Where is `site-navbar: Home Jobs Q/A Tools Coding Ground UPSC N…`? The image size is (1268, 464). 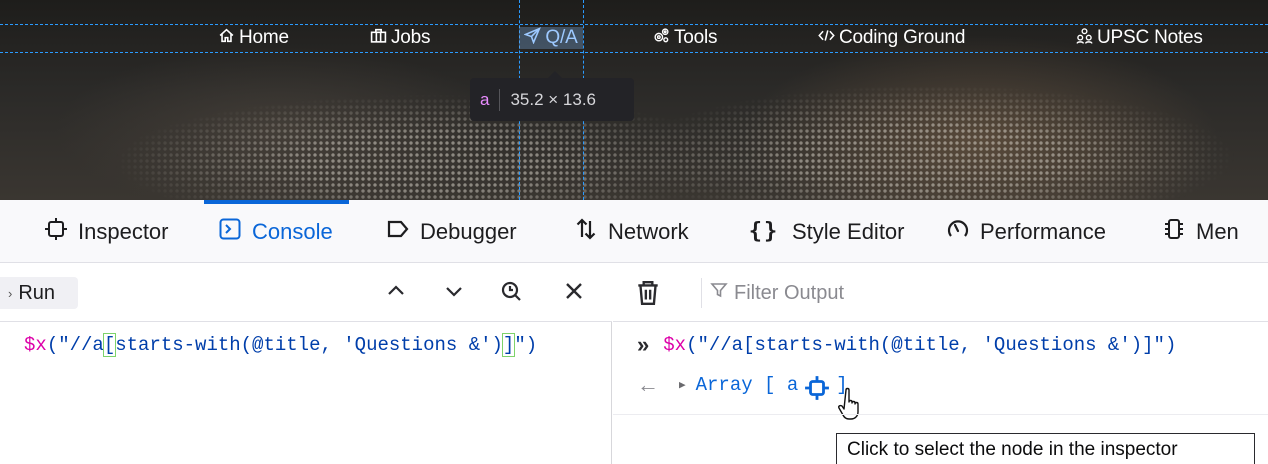
site-navbar: Home Jobs Q/A Tools Coding Ground UPSC N… is located at coordinates (634, 38).